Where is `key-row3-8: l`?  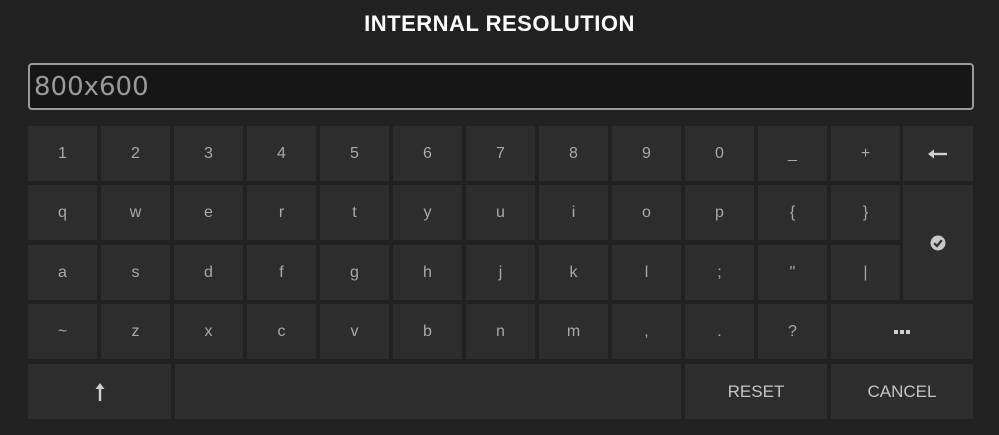
key-row3-8: l is located at coordinates (646, 272).